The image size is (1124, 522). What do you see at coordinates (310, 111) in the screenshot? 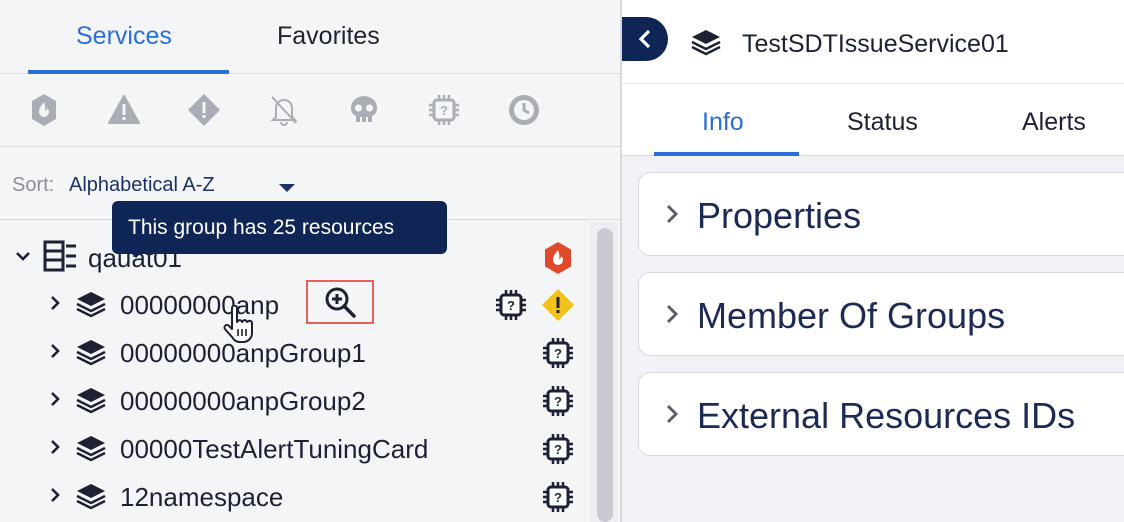
I see `status-filter-bar: ?` at bounding box center [310, 111].